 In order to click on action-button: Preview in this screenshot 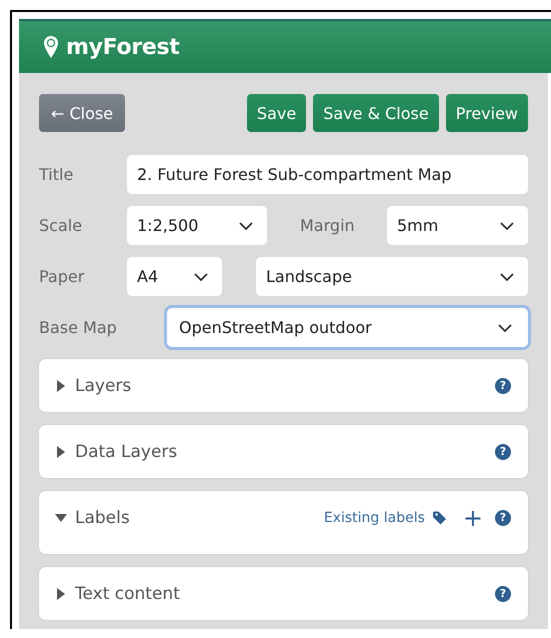, I will do `click(487, 113)`.